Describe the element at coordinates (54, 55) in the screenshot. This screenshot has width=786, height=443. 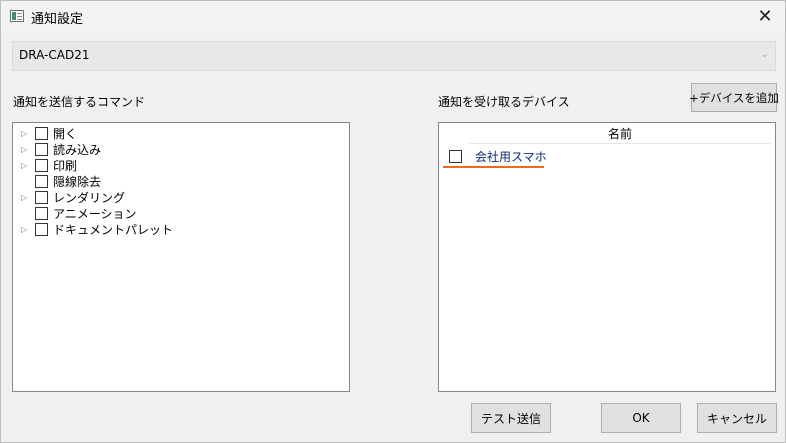
I see `application-dropdown-value: DRA-CAD21` at that location.